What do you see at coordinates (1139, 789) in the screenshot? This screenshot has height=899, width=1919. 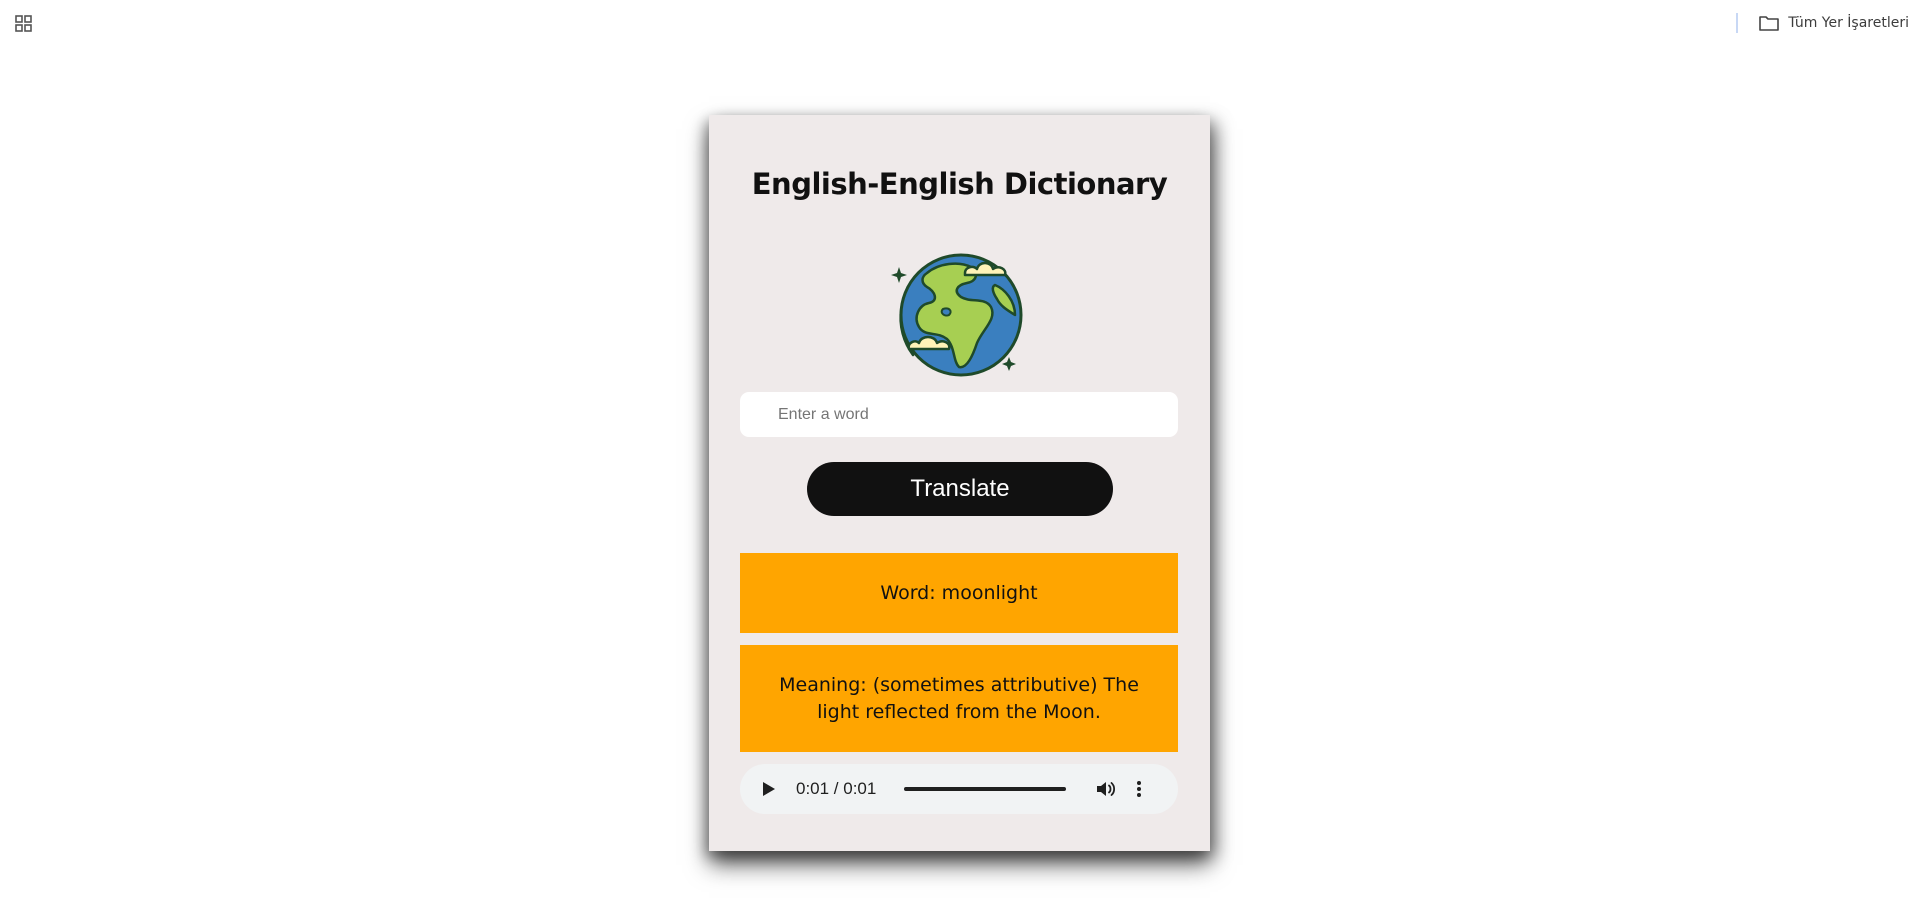 I see `more-options-icon` at bounding box center [1139, 789].